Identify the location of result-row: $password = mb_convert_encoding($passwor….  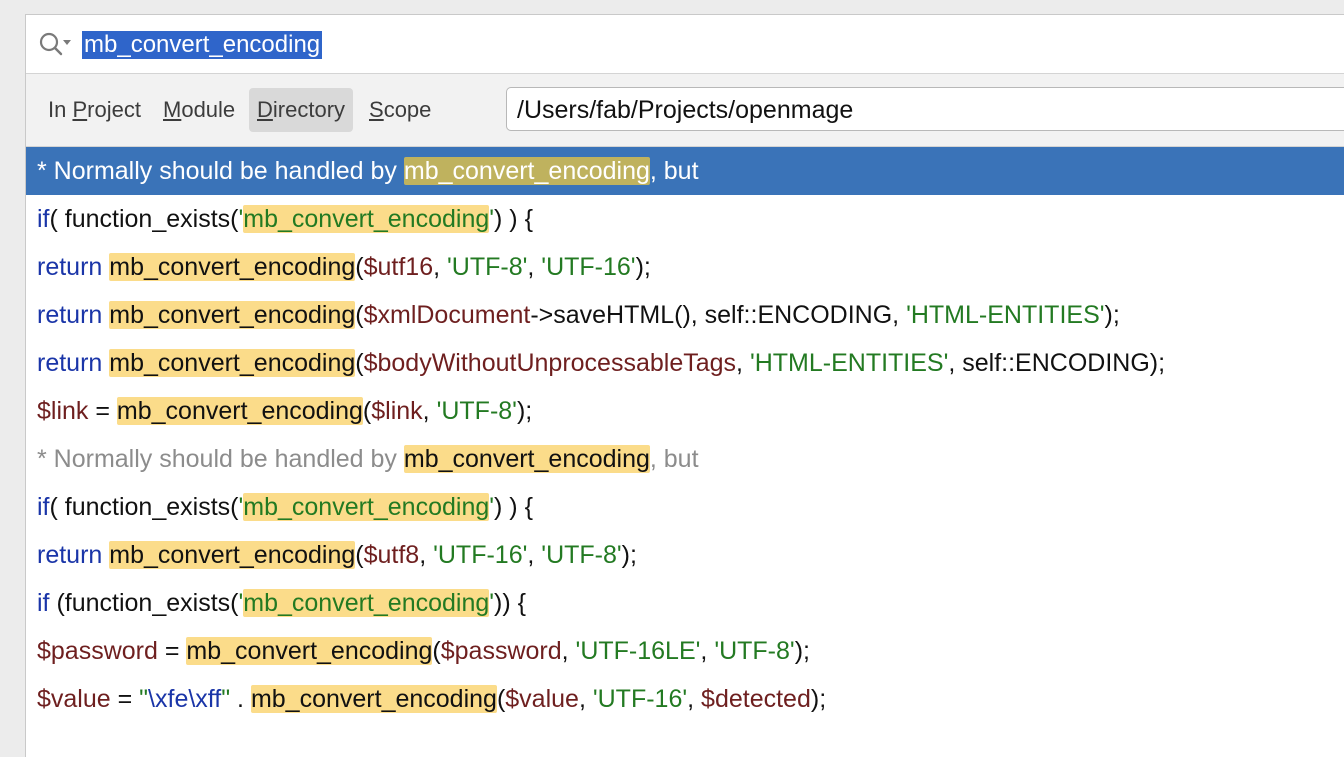
(685, 651).